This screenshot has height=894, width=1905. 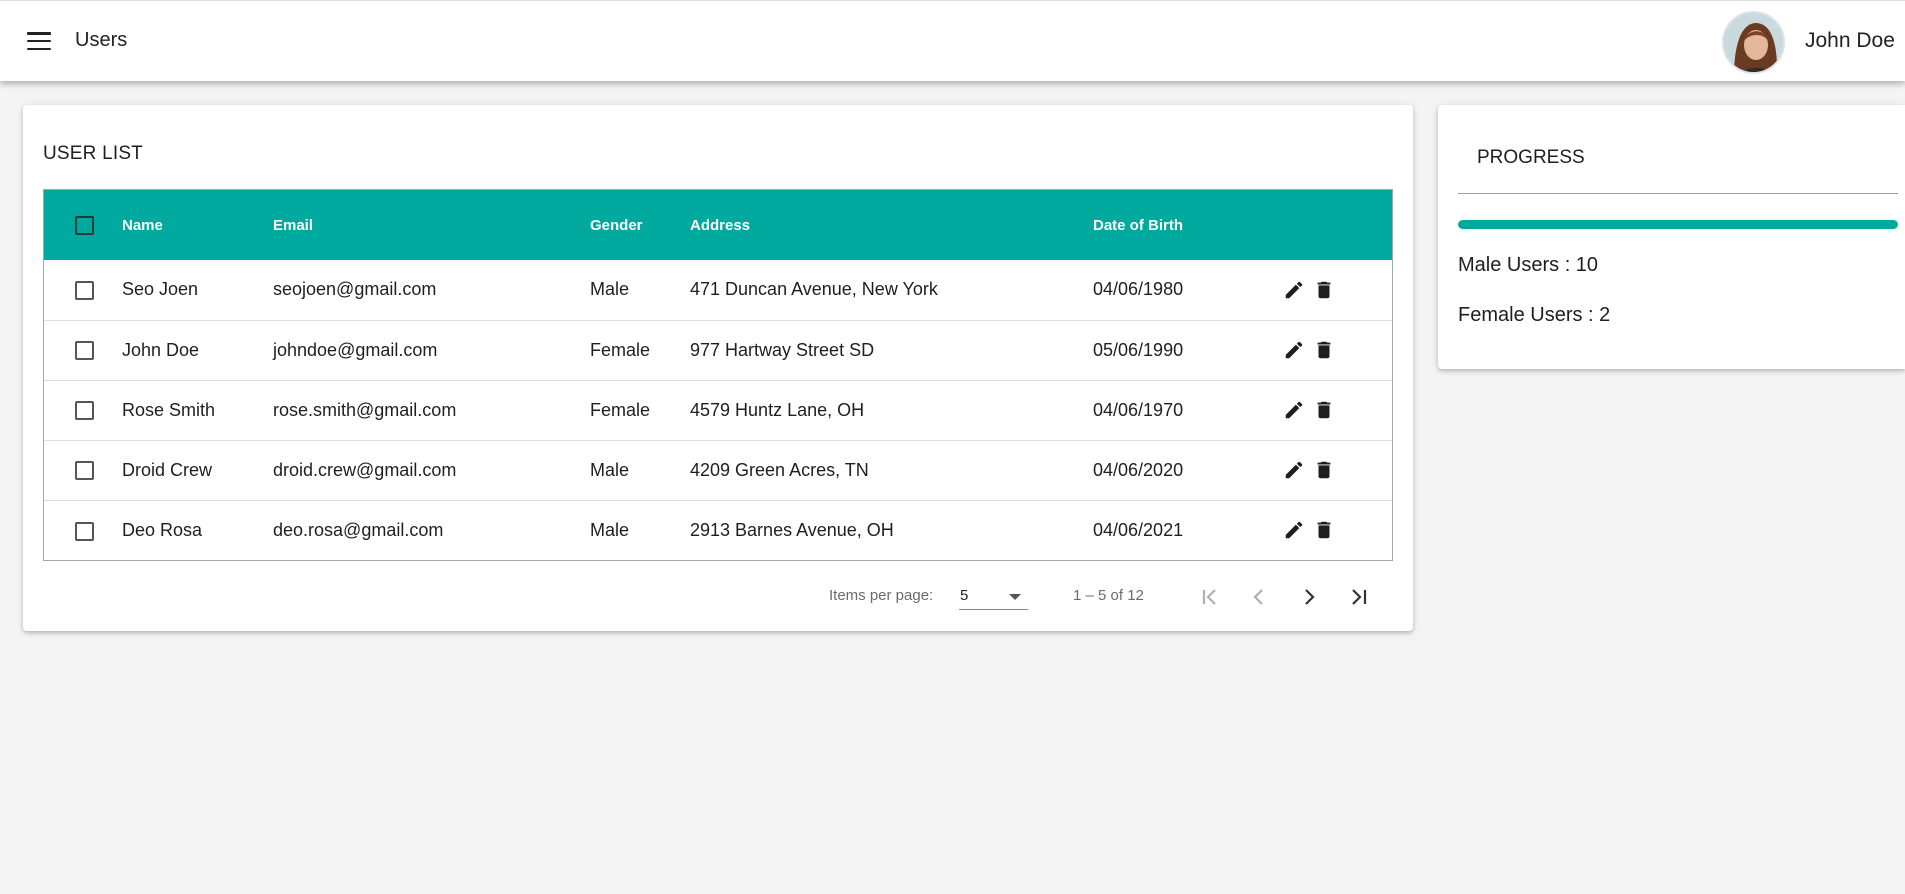 I want to click on cell-address: 471 Duncan Avenue, New York, so click(x=814, y=289).